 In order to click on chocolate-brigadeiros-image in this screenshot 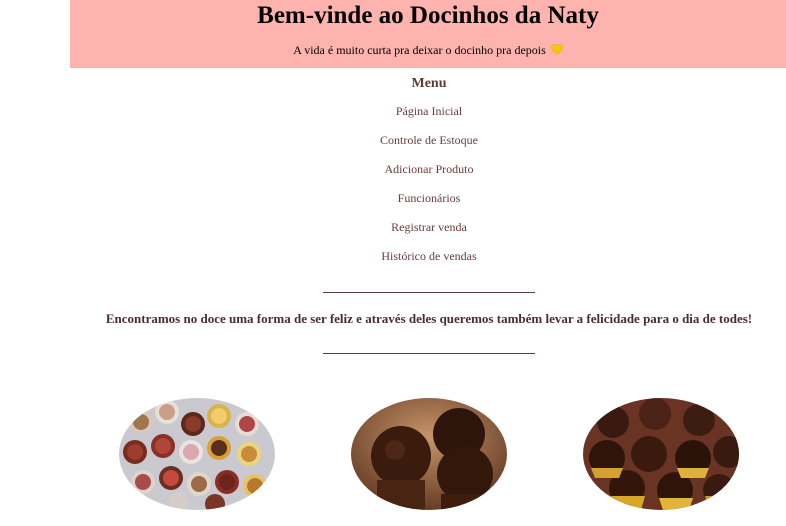, I will do `click(429, 454)`.